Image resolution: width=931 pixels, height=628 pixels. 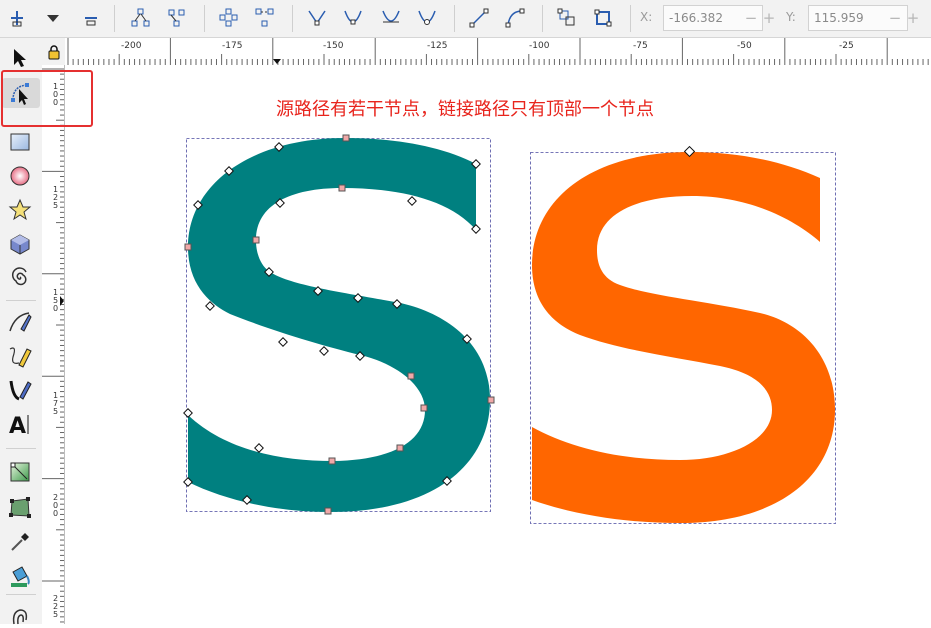 I want to click on vertical-ruler: 100 125 150 175 200 225, so click(x=53, y=344).